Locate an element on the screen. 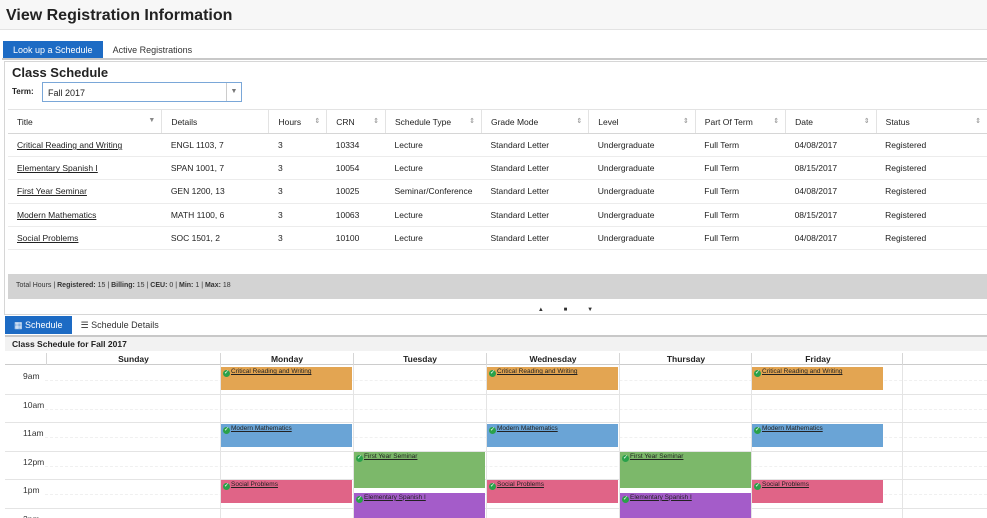 This screenshot has height=518, width=987. table-cell: First Year Seminar is located at coordinates (85, 191).